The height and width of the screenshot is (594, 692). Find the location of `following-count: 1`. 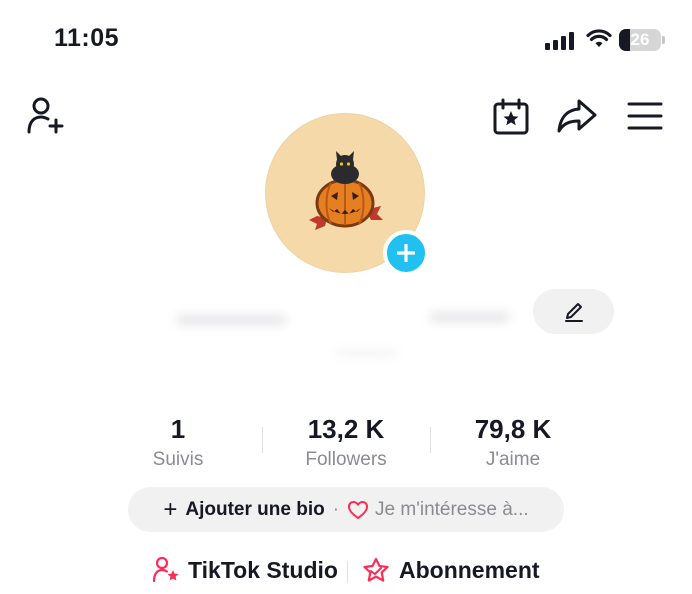

following-count: 1 is located at coordinates (178, 429).